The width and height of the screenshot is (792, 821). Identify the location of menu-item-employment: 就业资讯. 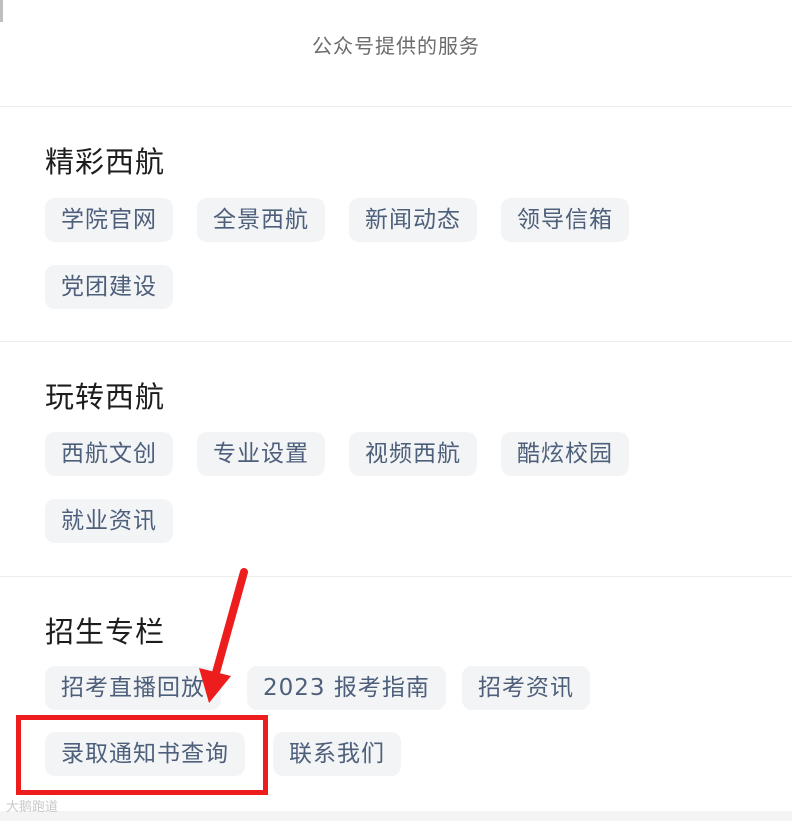
(109, 521).